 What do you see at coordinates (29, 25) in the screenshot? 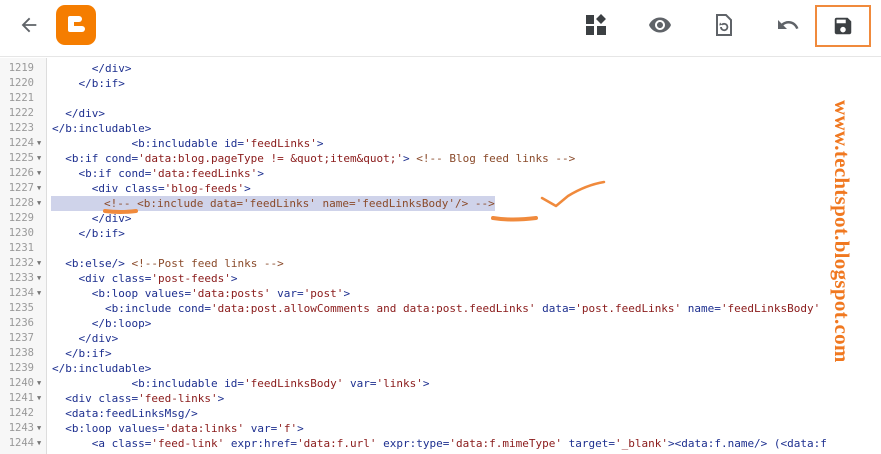
I see `back-arrow-icon` at bounding box center [29, 25].